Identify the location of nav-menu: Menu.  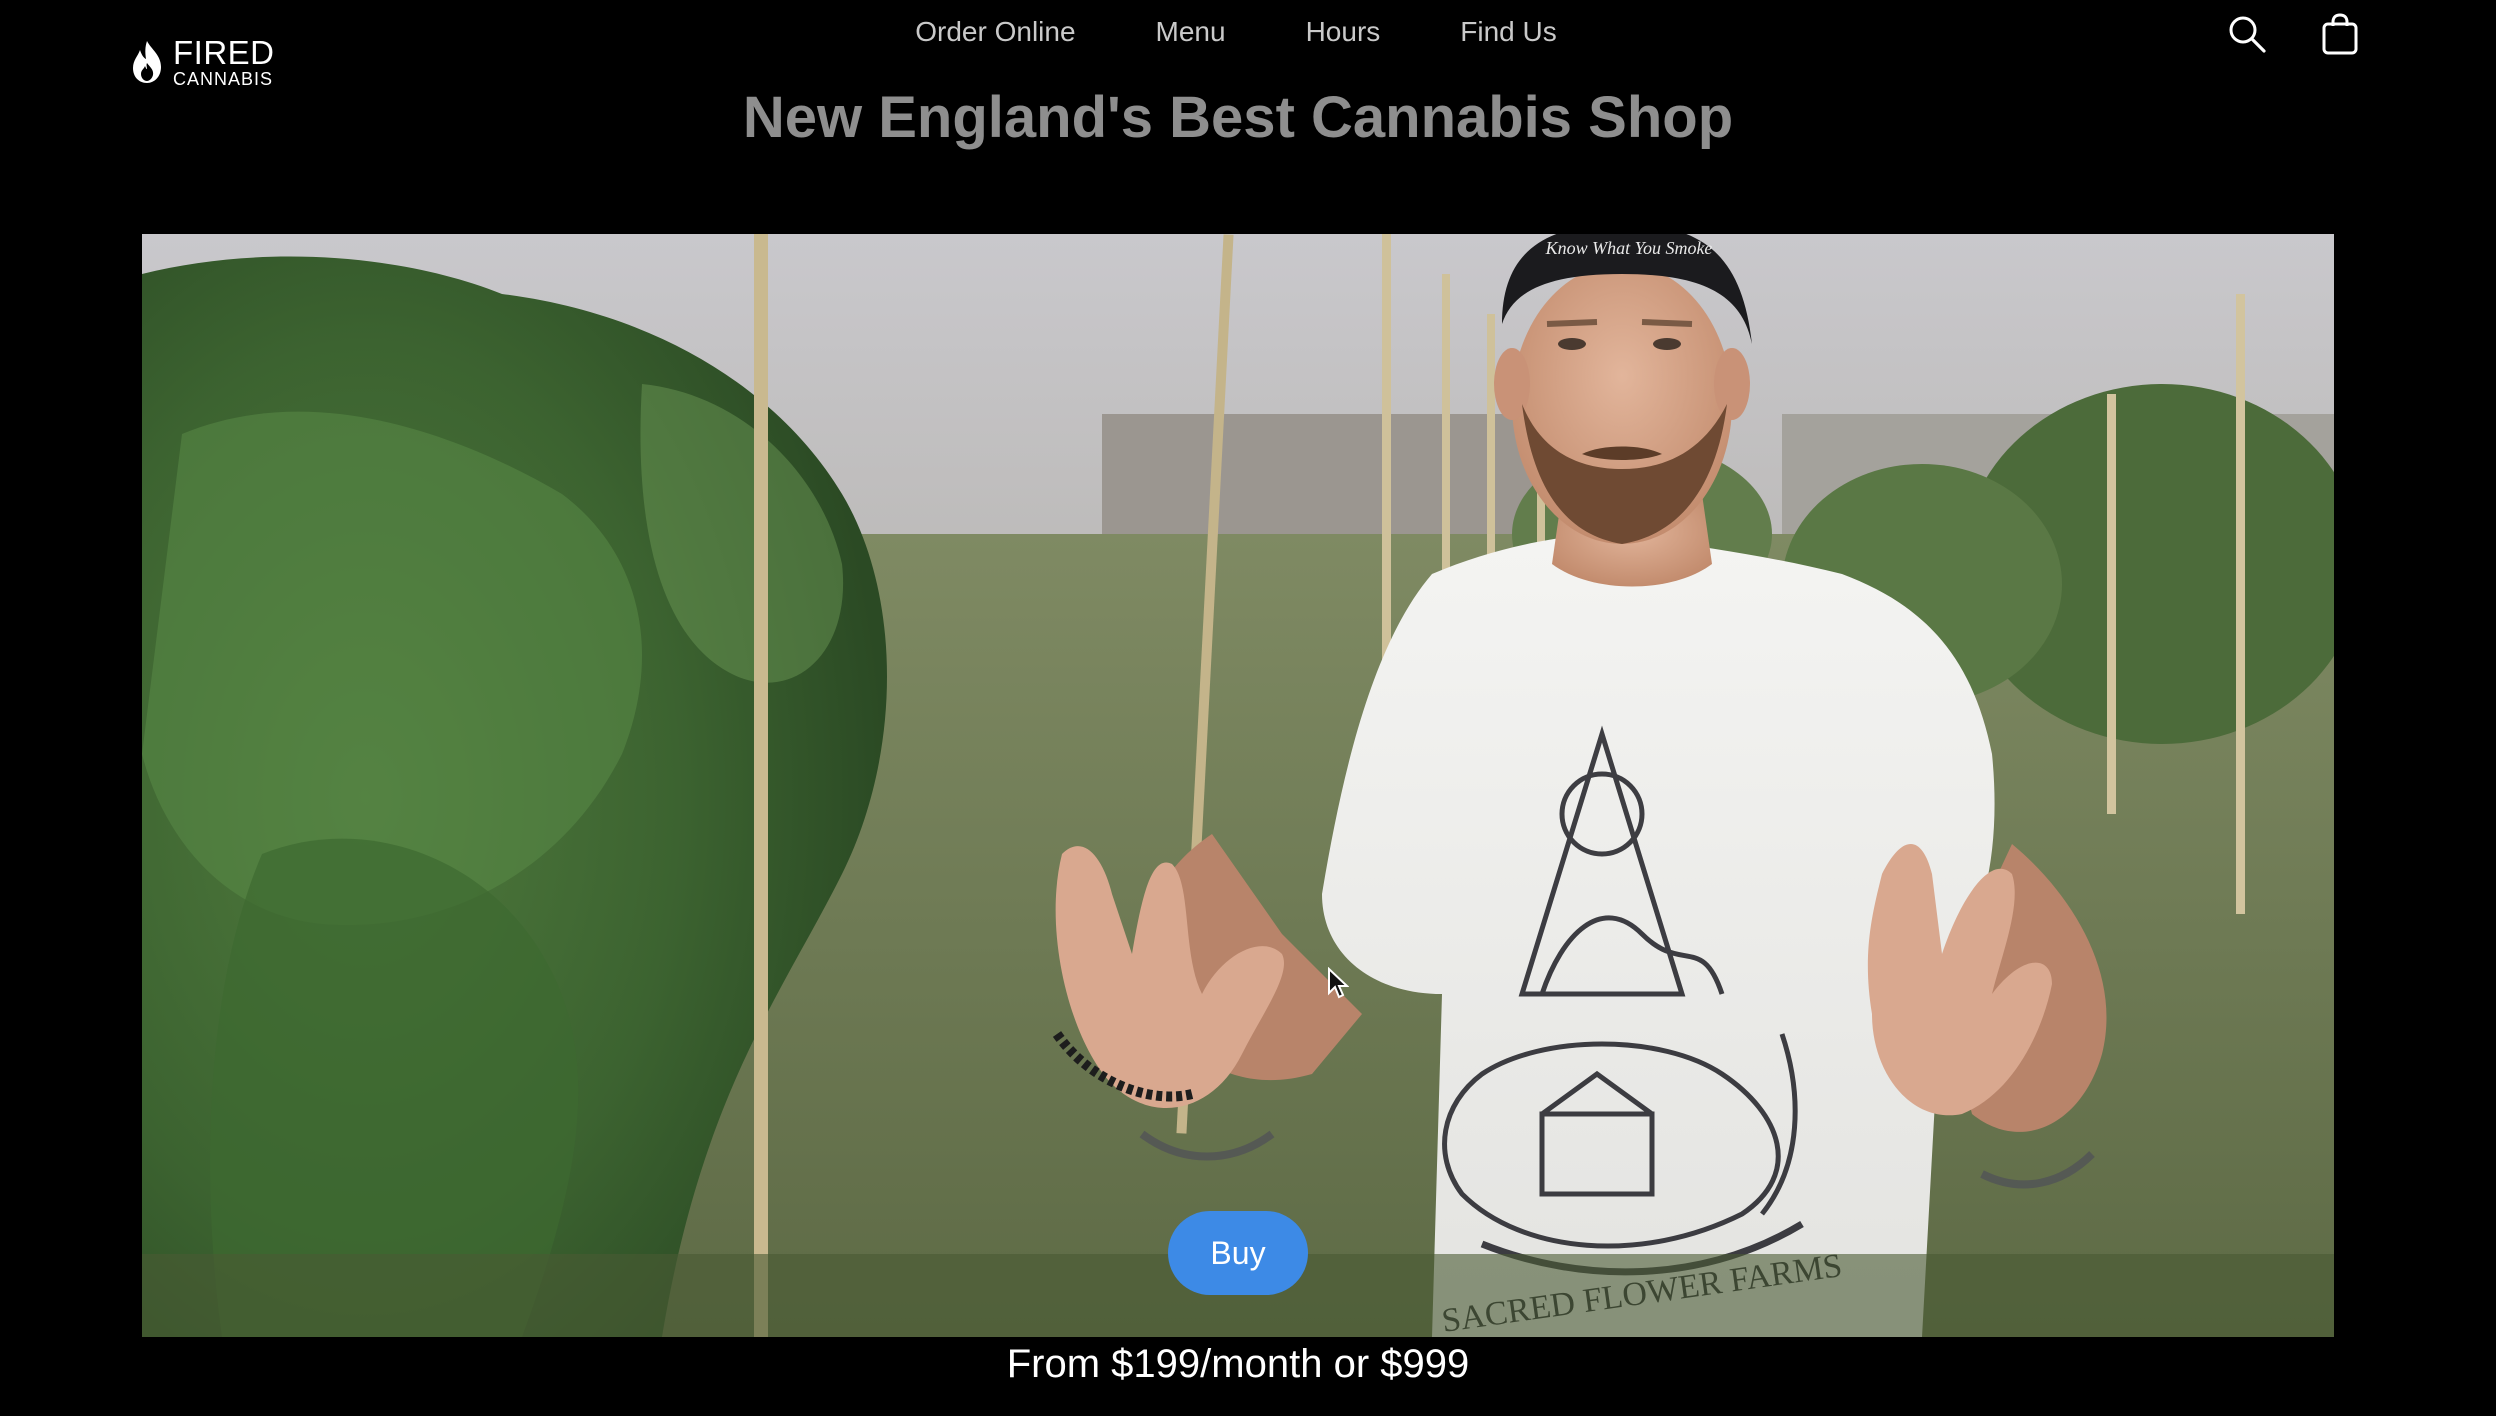
(1191, 32).